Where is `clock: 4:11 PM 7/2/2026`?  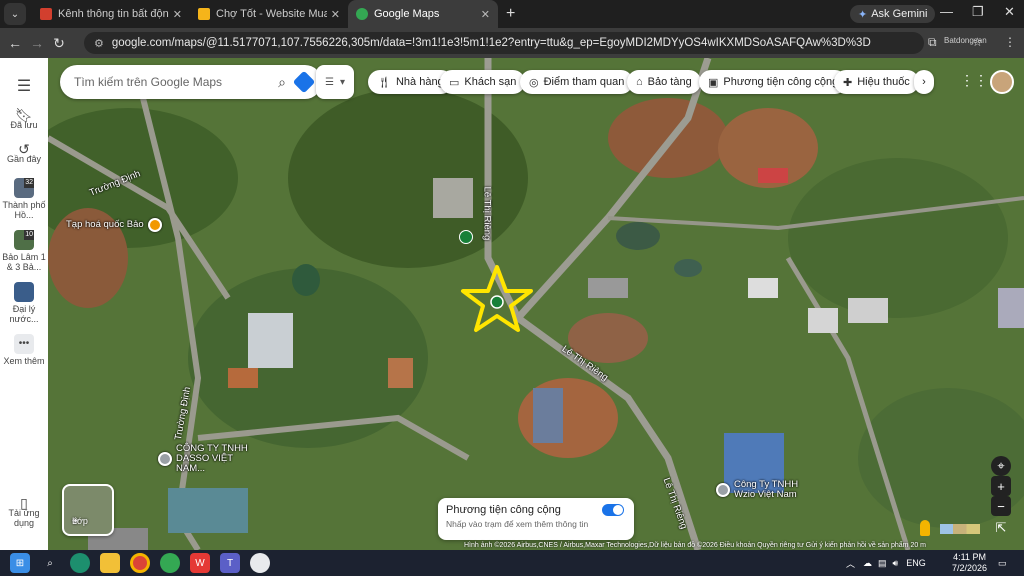 clock: 4:11 PM 7/2/2026 is located at coordinates (969, 563).